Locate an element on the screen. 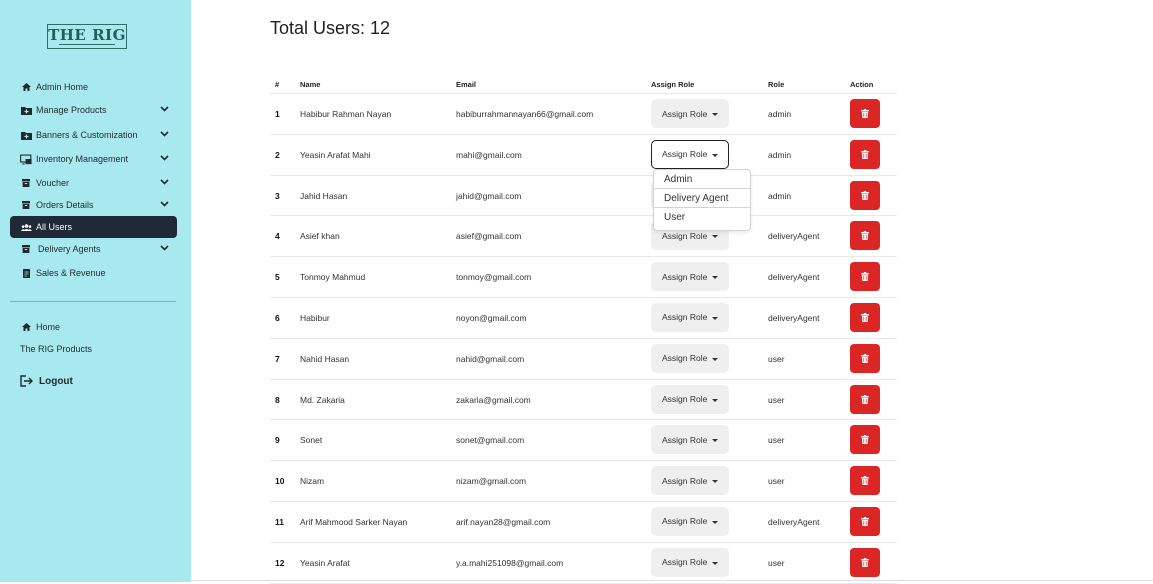 This screenshot has height=584, width=1153. user-email: nizam@gmail.com is located at coordinates (491, 481).